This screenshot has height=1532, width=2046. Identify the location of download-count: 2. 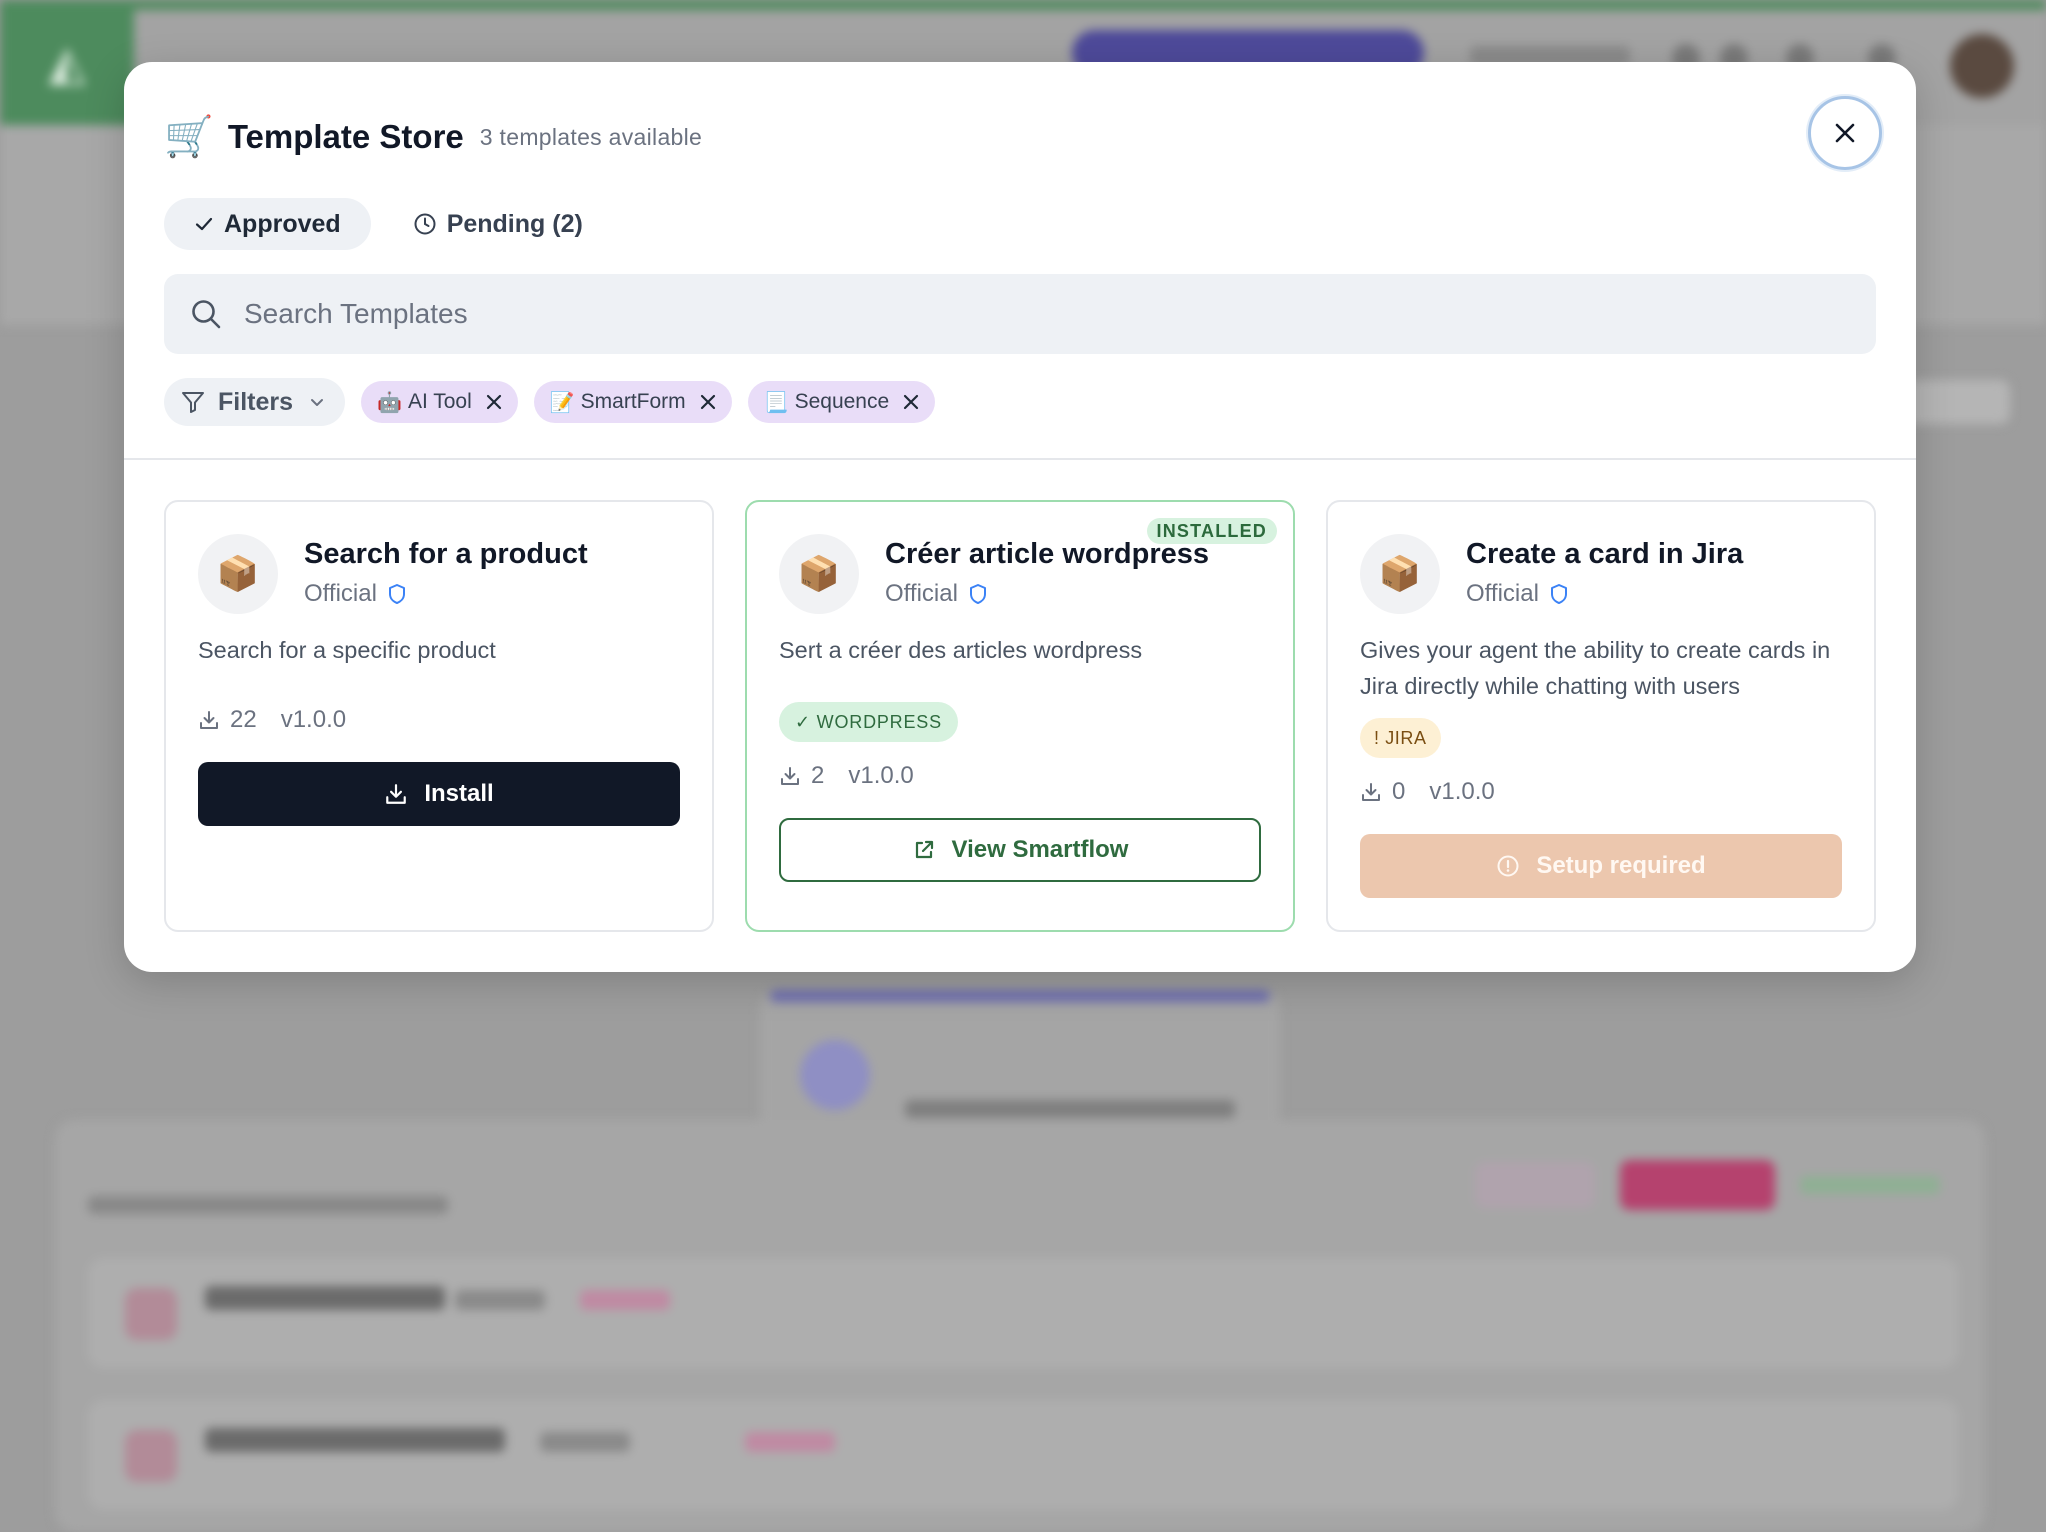
(801, 776).